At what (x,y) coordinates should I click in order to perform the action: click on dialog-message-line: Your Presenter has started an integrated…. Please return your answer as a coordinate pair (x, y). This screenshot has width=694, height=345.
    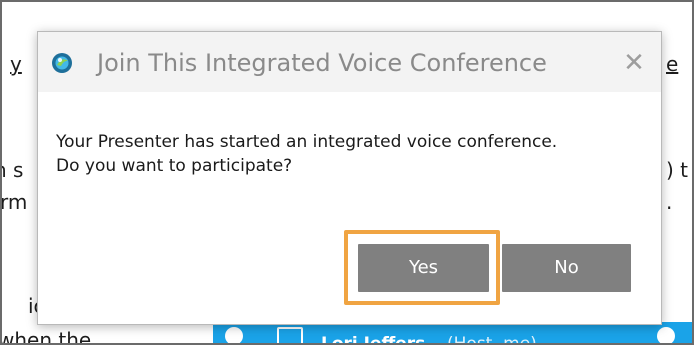
    Looking at the image, I should click on (307, 142).